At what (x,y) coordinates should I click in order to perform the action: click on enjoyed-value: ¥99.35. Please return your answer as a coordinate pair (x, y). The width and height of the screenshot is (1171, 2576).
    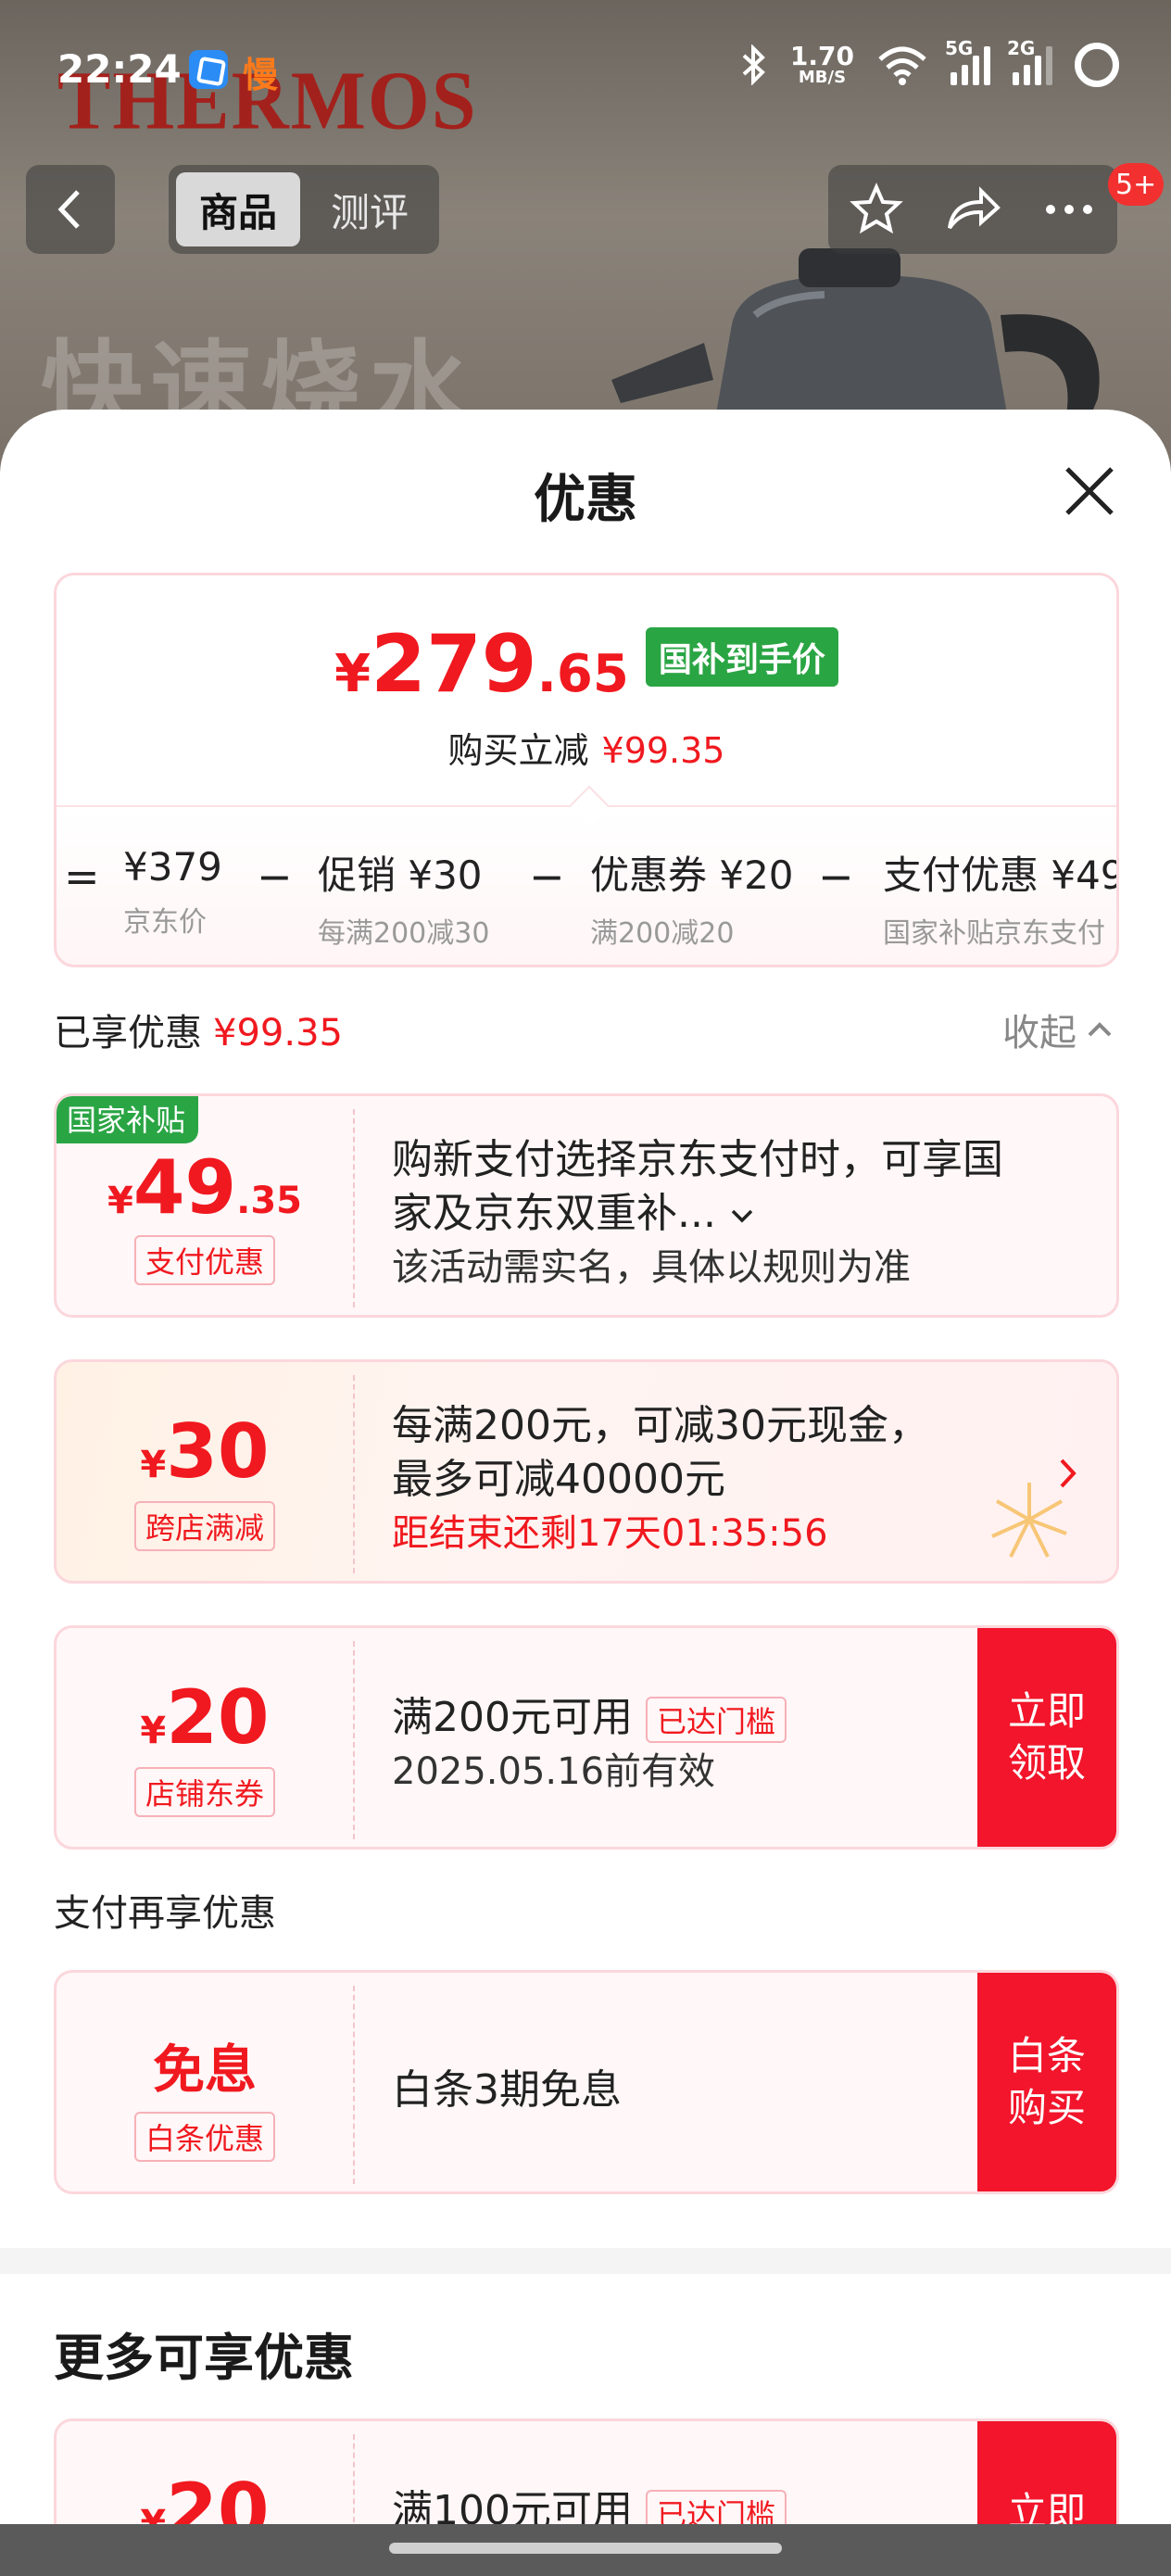
    Looking at the image, I should click on (278, 1033).